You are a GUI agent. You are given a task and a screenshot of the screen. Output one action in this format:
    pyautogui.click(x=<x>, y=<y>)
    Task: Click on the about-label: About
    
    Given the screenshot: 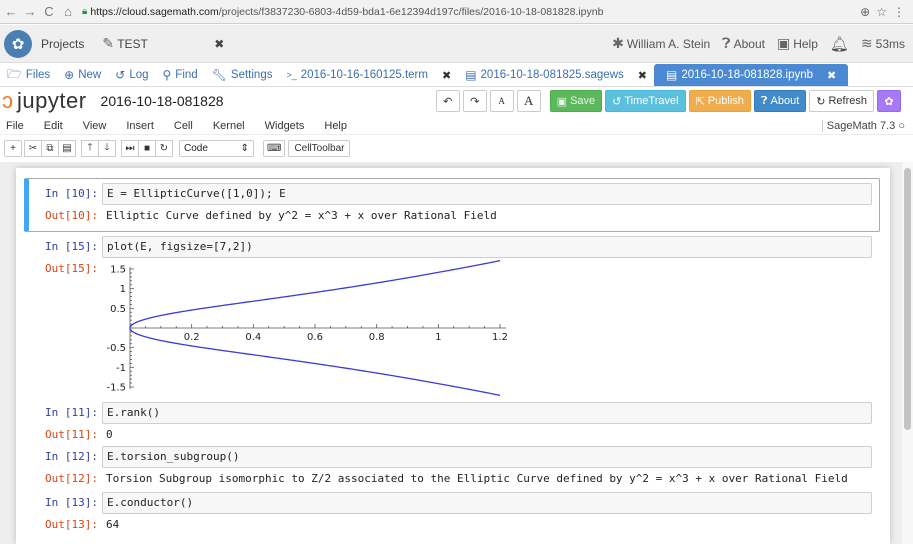 What is the action you would take?
    pyautogui.click(x=785, y=101)
    